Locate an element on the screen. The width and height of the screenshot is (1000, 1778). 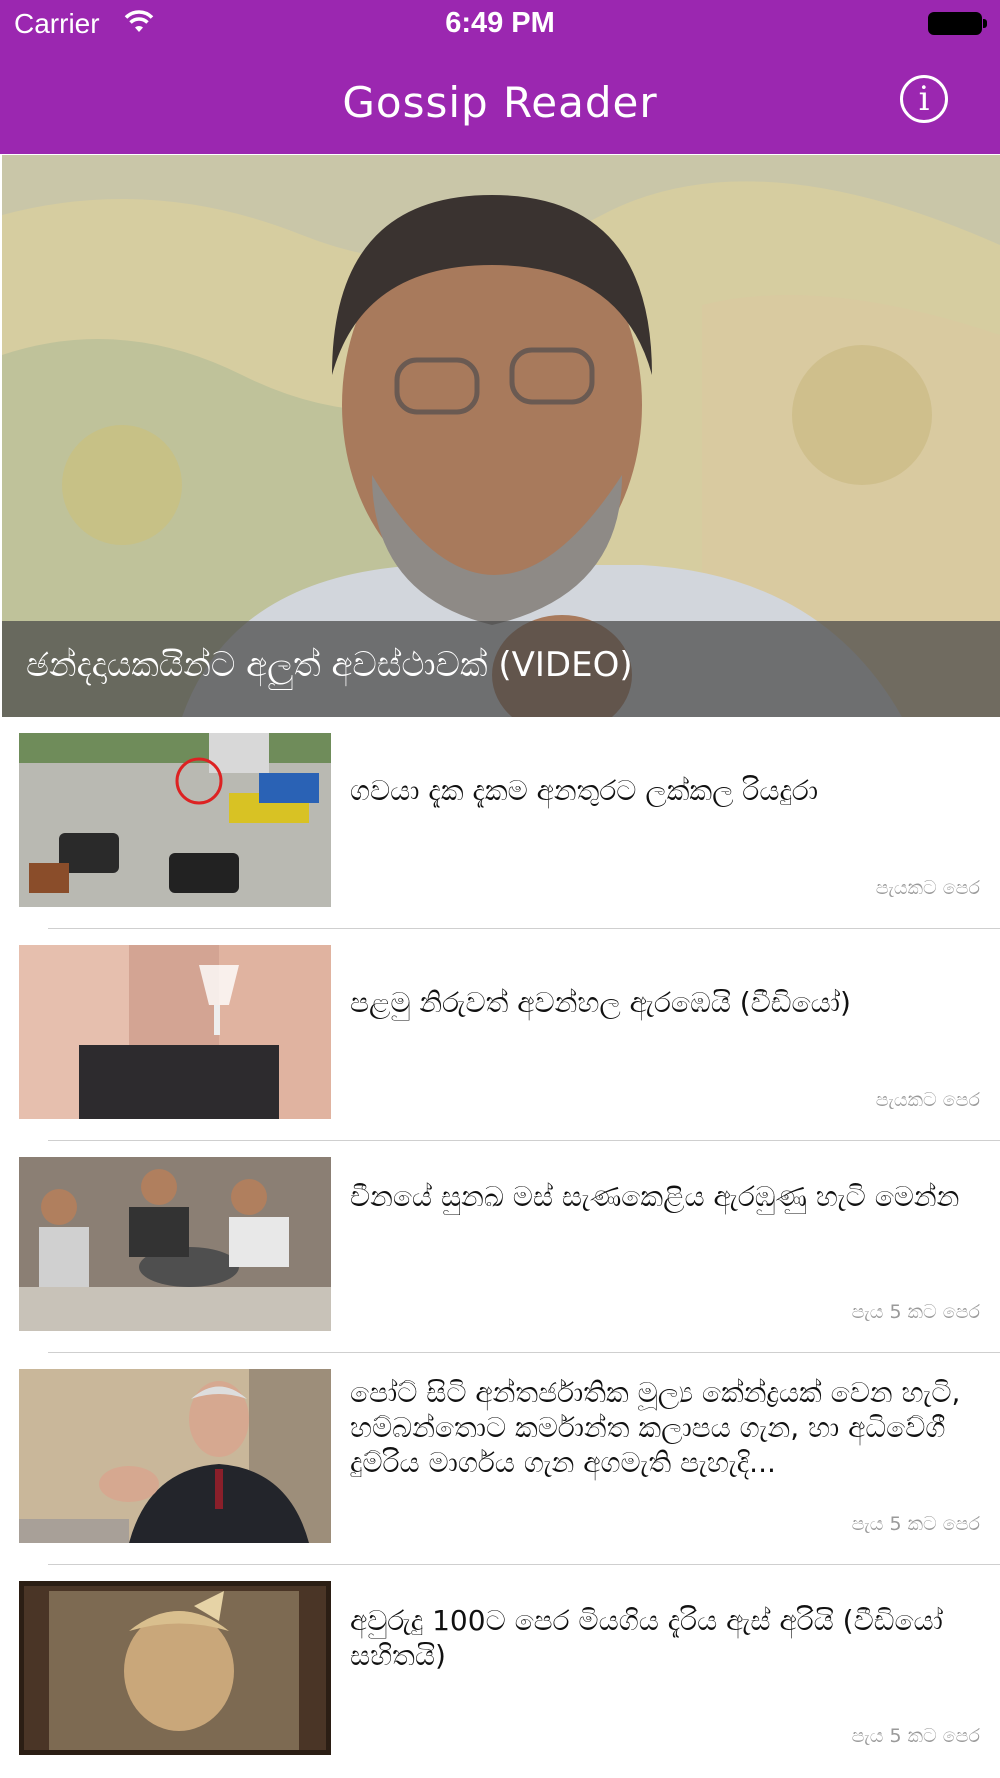
battery-icon is located at coordinates (955, 23).